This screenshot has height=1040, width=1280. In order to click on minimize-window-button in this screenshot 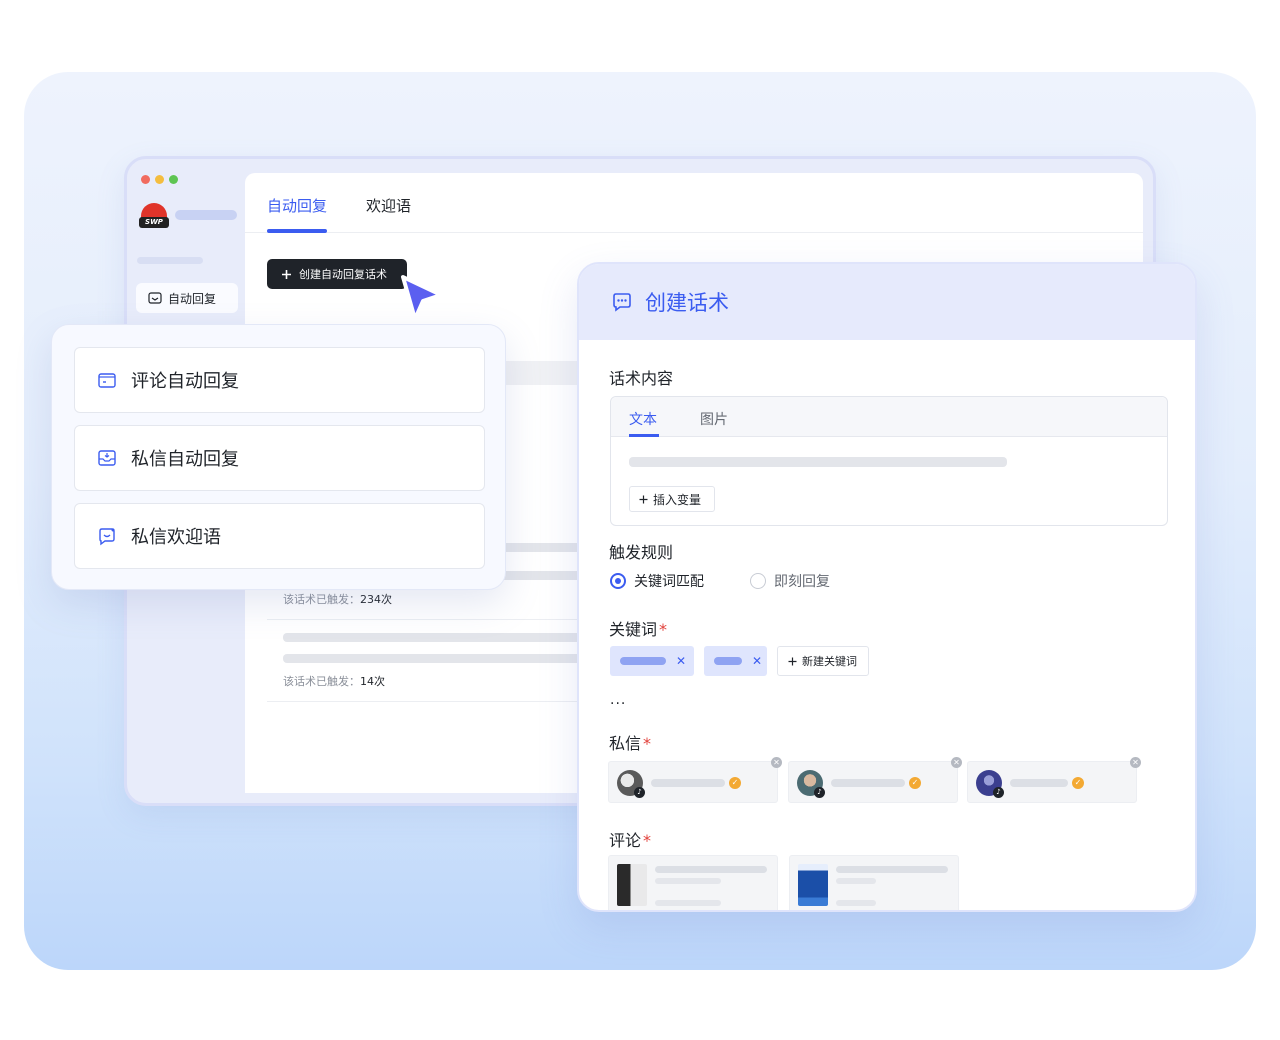, I will do `click(159, 179)`.